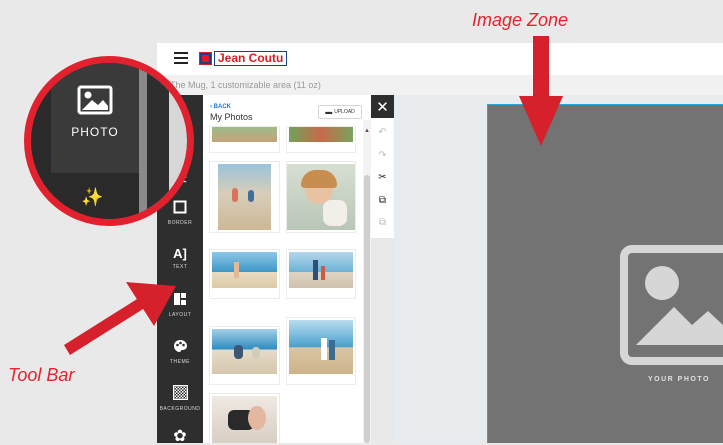  I want to click on tool-bar-arrow, so click(120, 318).